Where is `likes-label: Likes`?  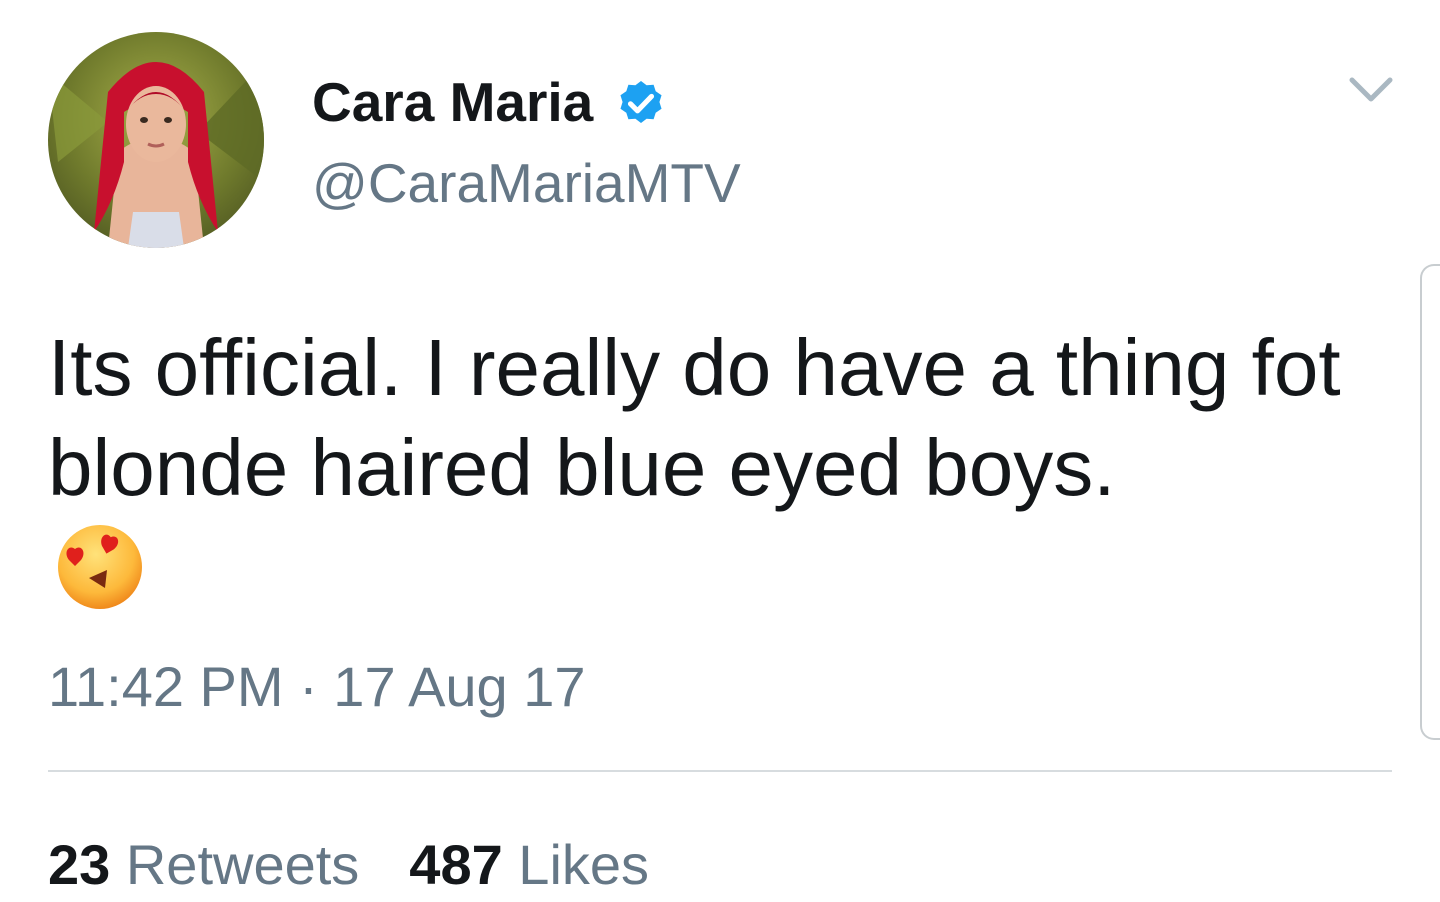
likes-label: Likes is located at coordinates (584, 864).